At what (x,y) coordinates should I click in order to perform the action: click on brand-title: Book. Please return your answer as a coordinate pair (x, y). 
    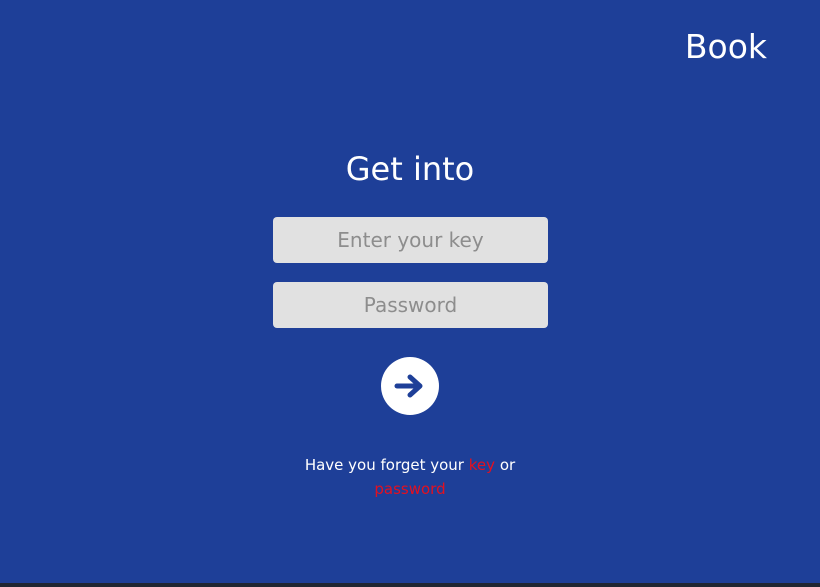
    Looking at the image, I should click on (725, 46).